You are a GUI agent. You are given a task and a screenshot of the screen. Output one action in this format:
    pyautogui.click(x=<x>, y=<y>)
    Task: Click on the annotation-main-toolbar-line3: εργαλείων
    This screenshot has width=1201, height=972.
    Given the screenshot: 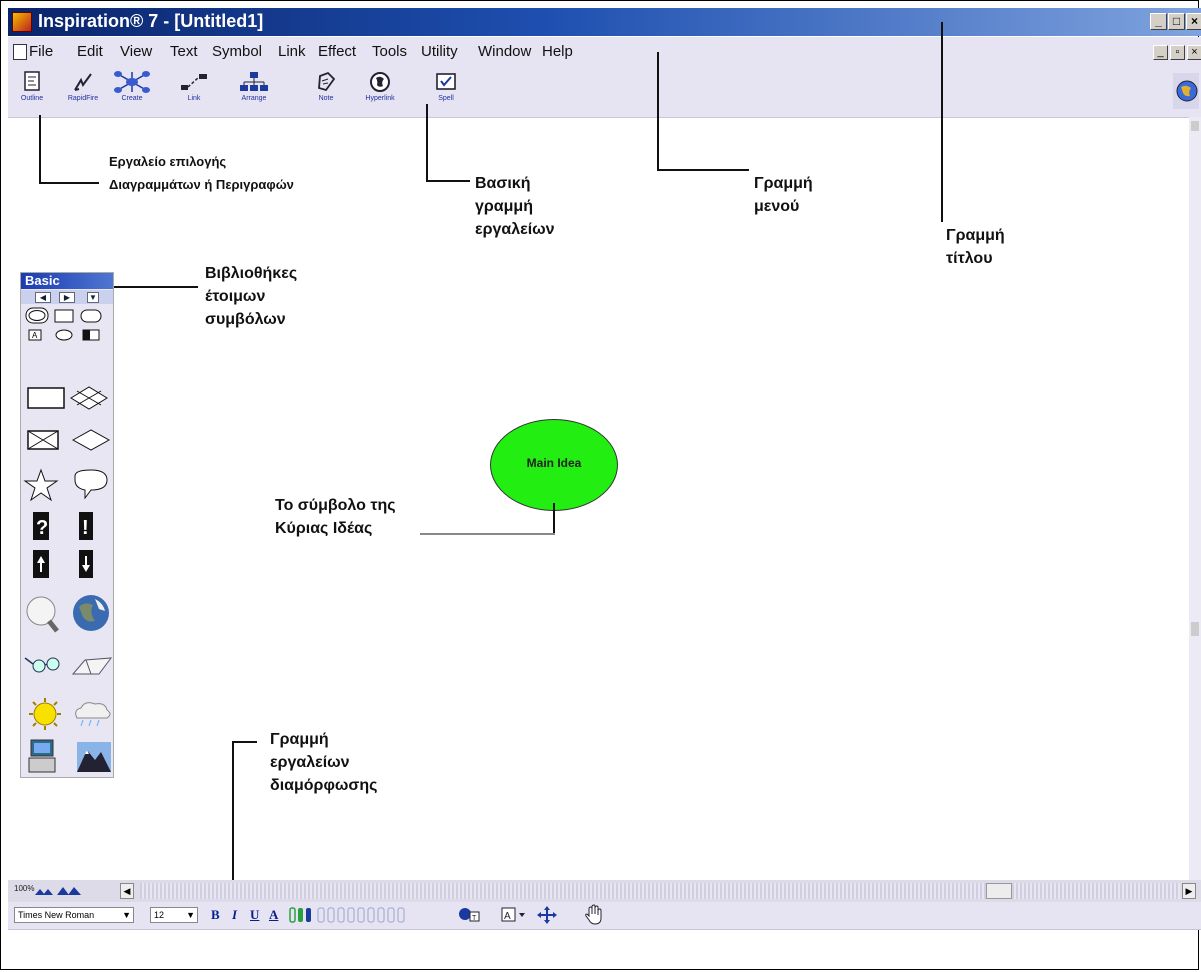 What is the action you would take?
    pyautogui.click(x=515, y=229)
    